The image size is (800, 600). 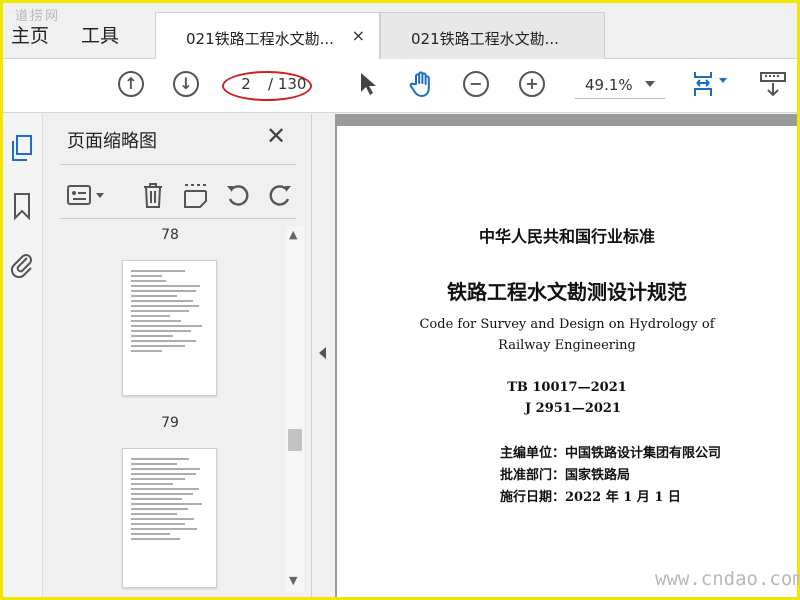 I want to click on fit-width-icon, so click(x=710, y=84).